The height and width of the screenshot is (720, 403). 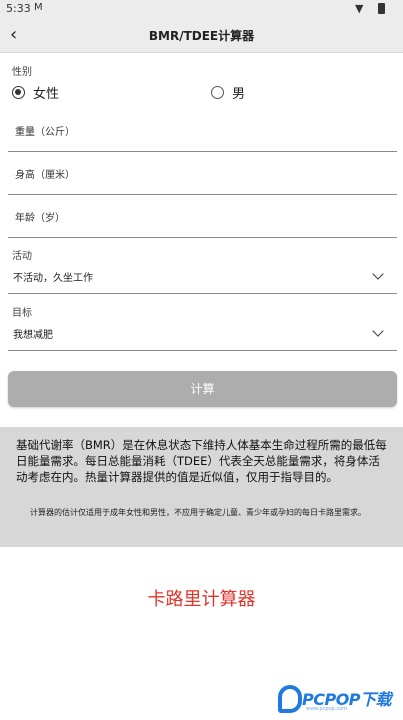 What do you see at coordinates (18, 8) in the screenshot?
I see `status-time: 5:33` at bounding box center [18, 8].